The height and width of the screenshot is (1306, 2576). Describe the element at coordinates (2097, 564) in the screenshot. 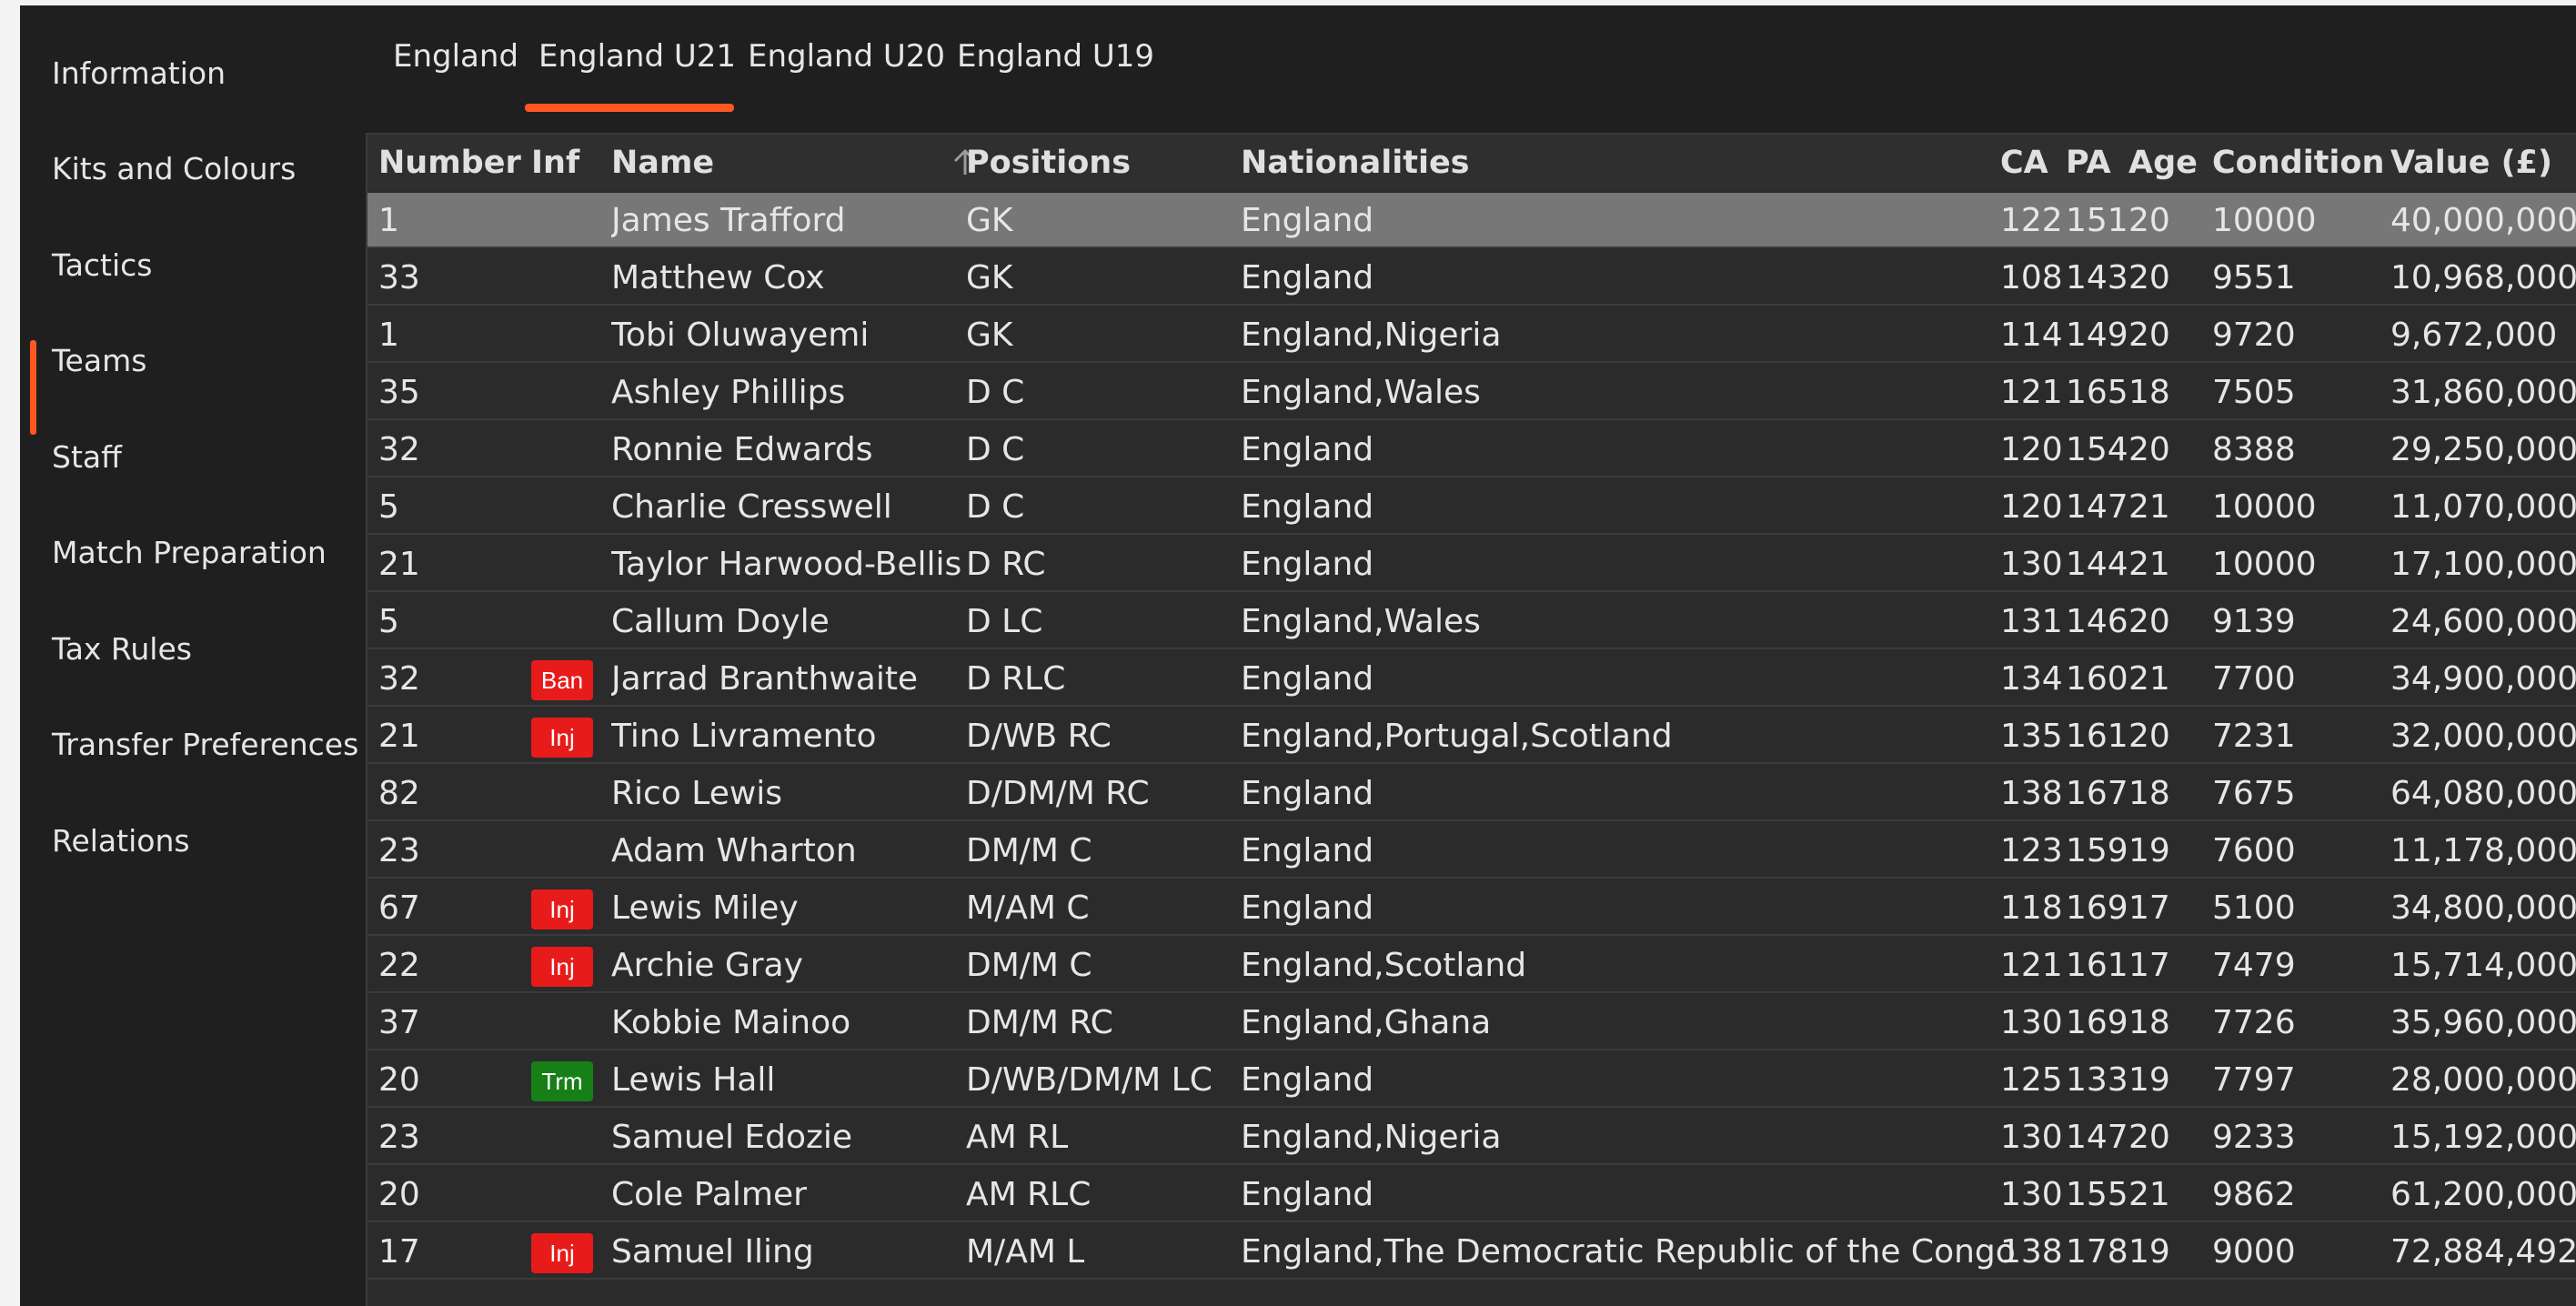

I see `cell-pa: 144` at that location.